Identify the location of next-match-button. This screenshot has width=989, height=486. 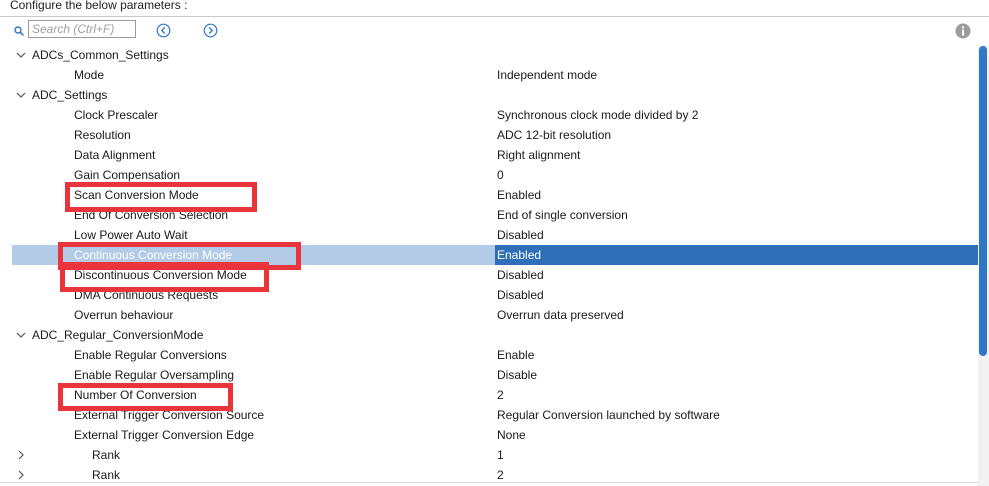
(210, 30).